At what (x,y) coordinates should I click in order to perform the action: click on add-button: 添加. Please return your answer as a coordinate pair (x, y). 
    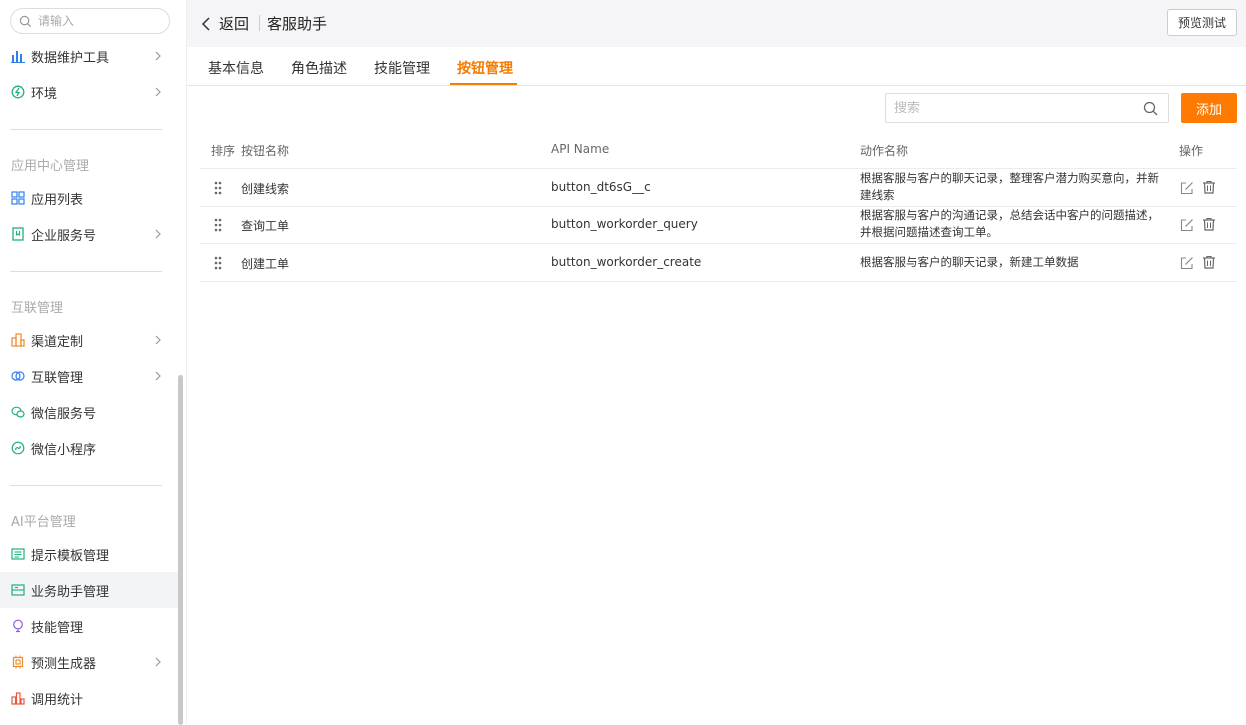
    Looking at the image, I should click on (1209, 108).